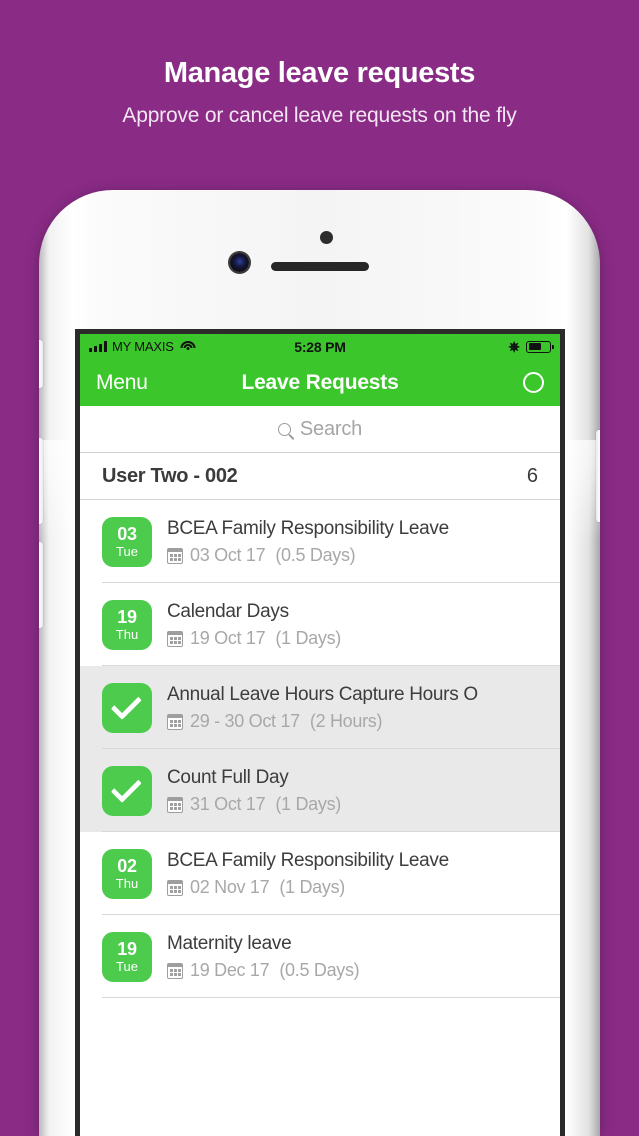 This screenshot has height=1136, width=639. I want to click on status-bar-clock: 5:28 PM, so click(320, 346).